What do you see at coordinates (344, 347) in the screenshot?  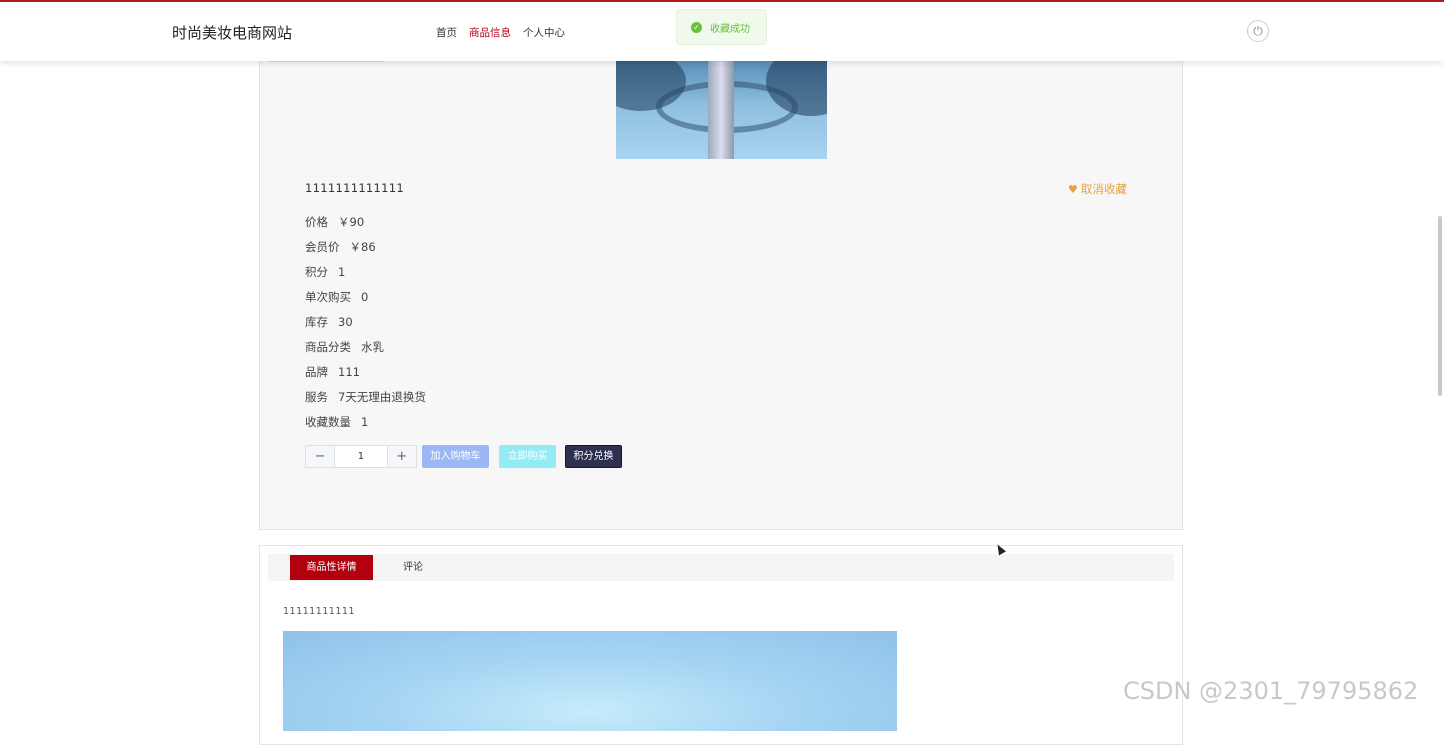 I see `attr-category: 商品分类 水乳` at bounding box center [344, 347].